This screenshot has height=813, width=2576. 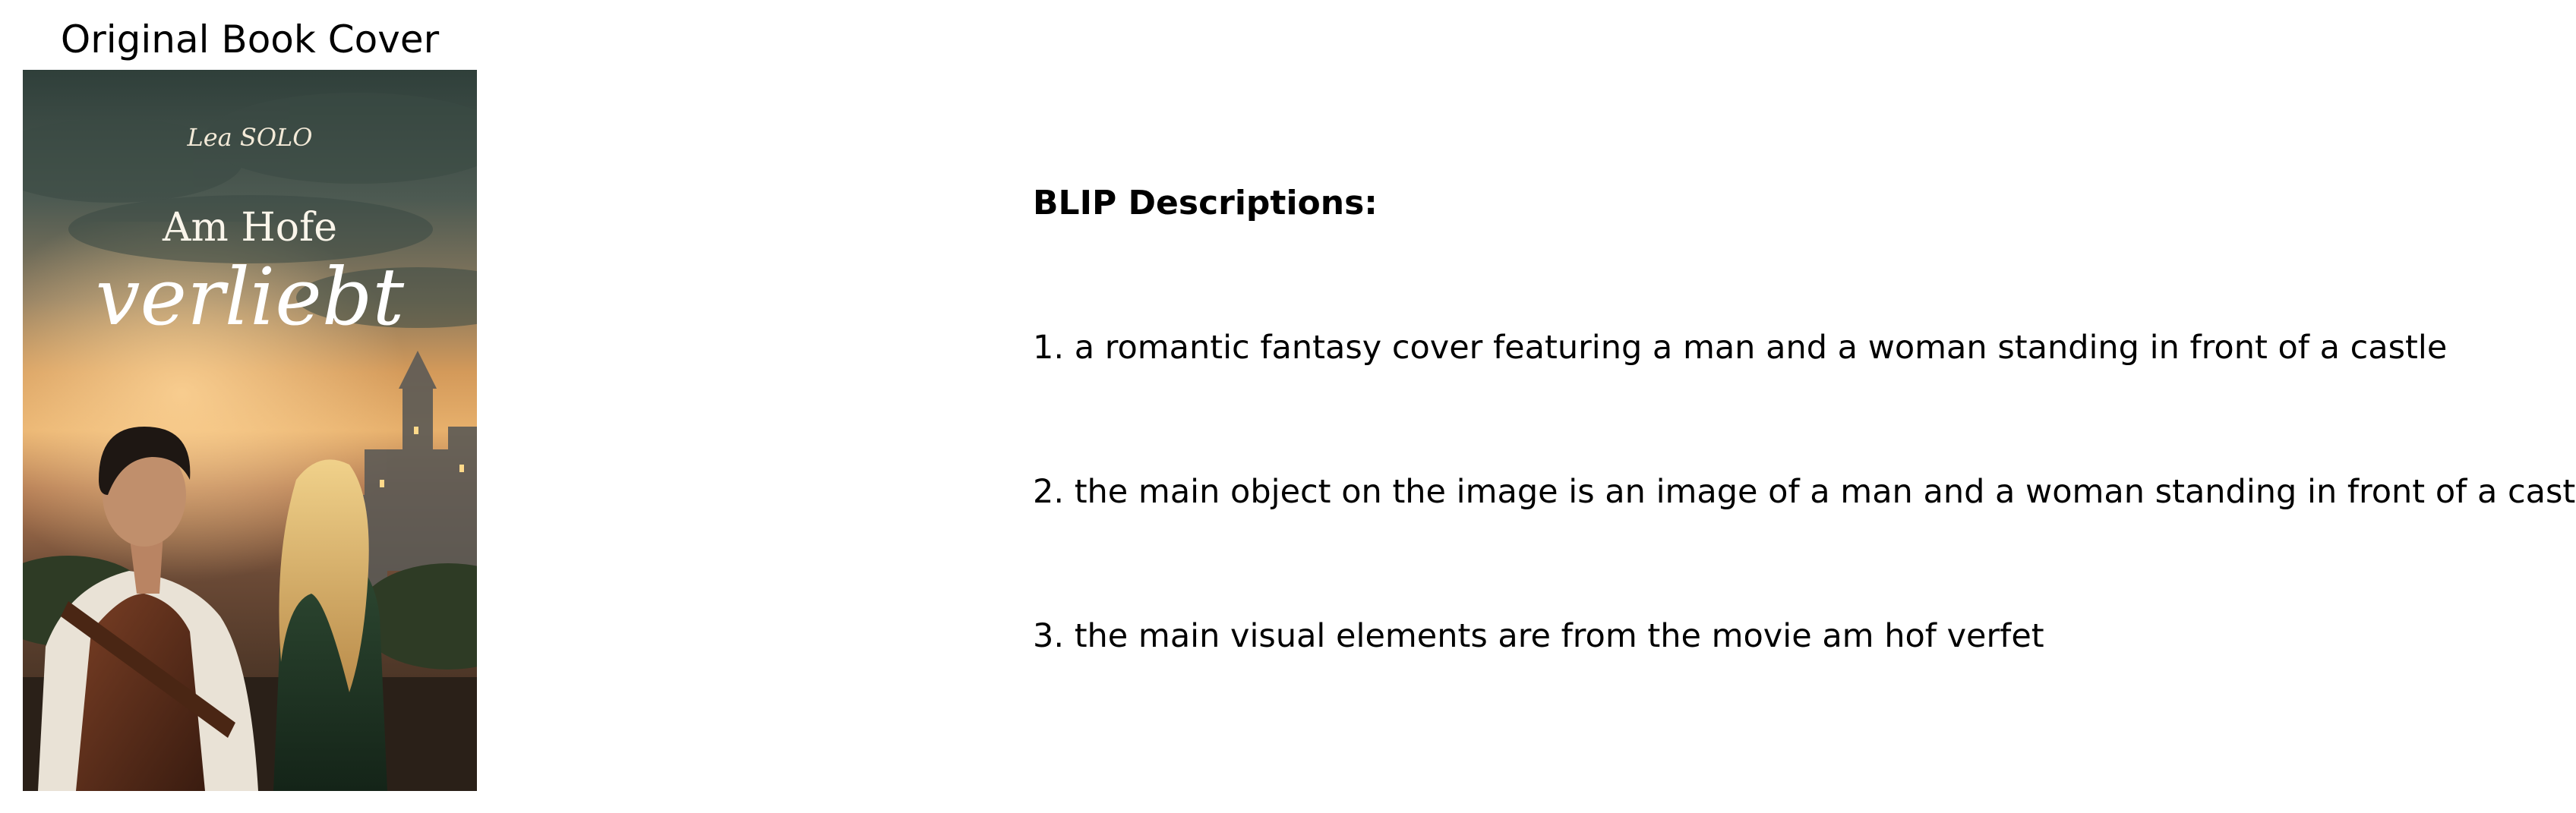 What do you see at coordinates (1205, 203) in the screenshot?
I see `blip-descriptions-header: BLIP Descriptions:` at bounding box center [1205, 203].